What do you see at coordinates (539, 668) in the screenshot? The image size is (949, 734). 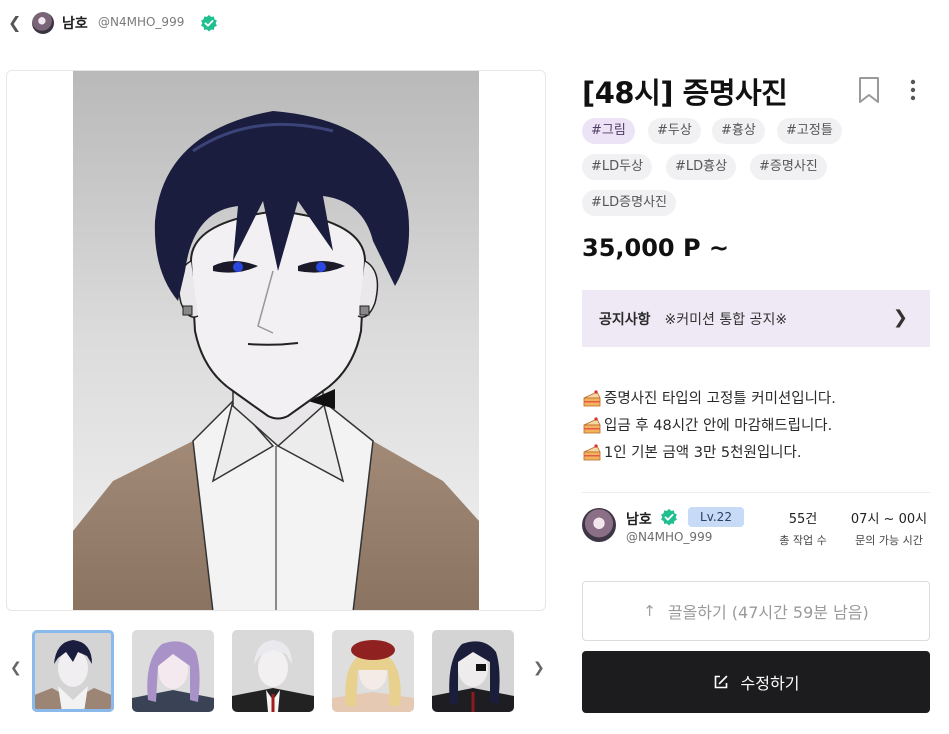 I see `gallery-next-chevron-icon: ❯` at bounding box center [539, 668].